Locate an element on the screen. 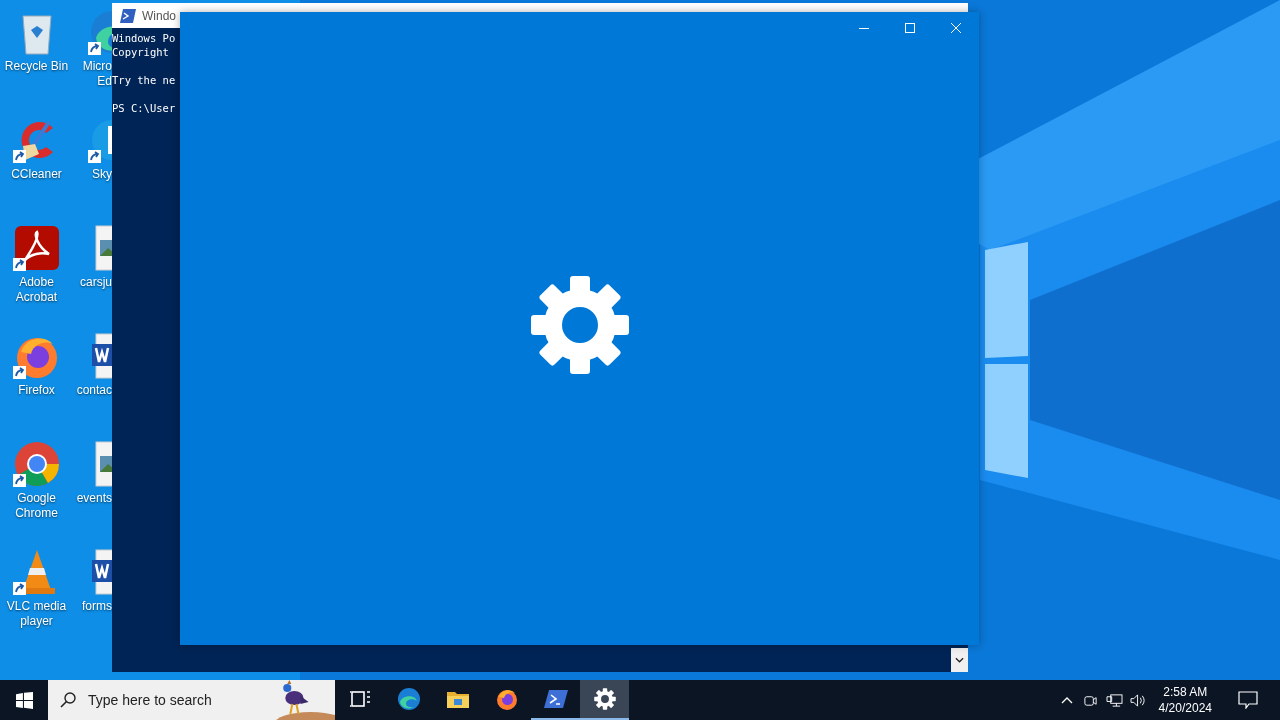  settings-icon is located at coordinates (604, 699).